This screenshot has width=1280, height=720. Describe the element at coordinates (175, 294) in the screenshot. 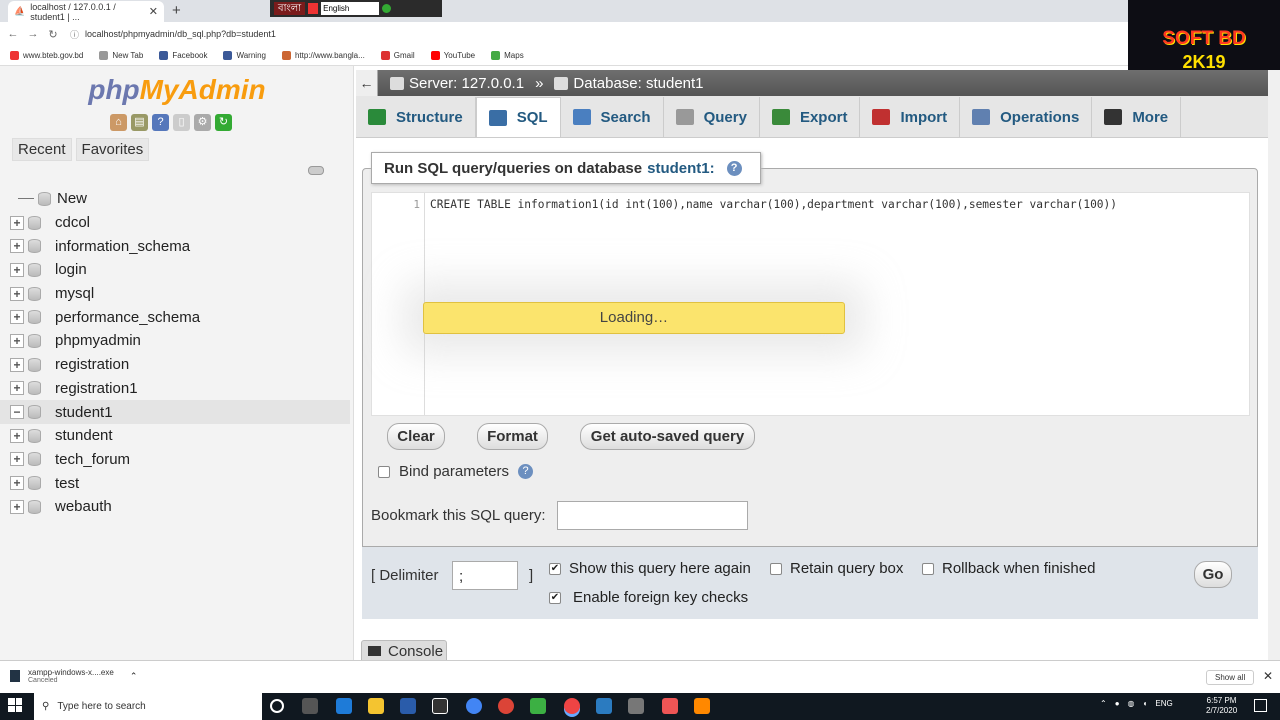

I see `tree-item-mysql: + mysql` at that location.